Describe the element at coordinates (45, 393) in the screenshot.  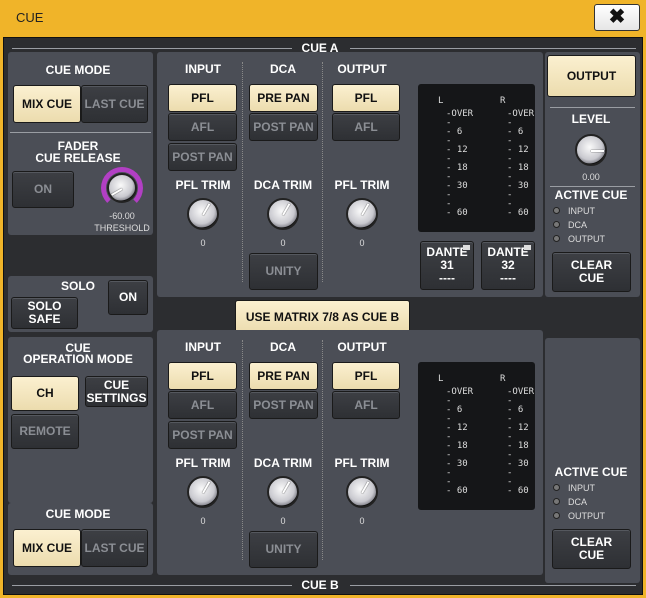
I see `ch-button: CH` at that location.